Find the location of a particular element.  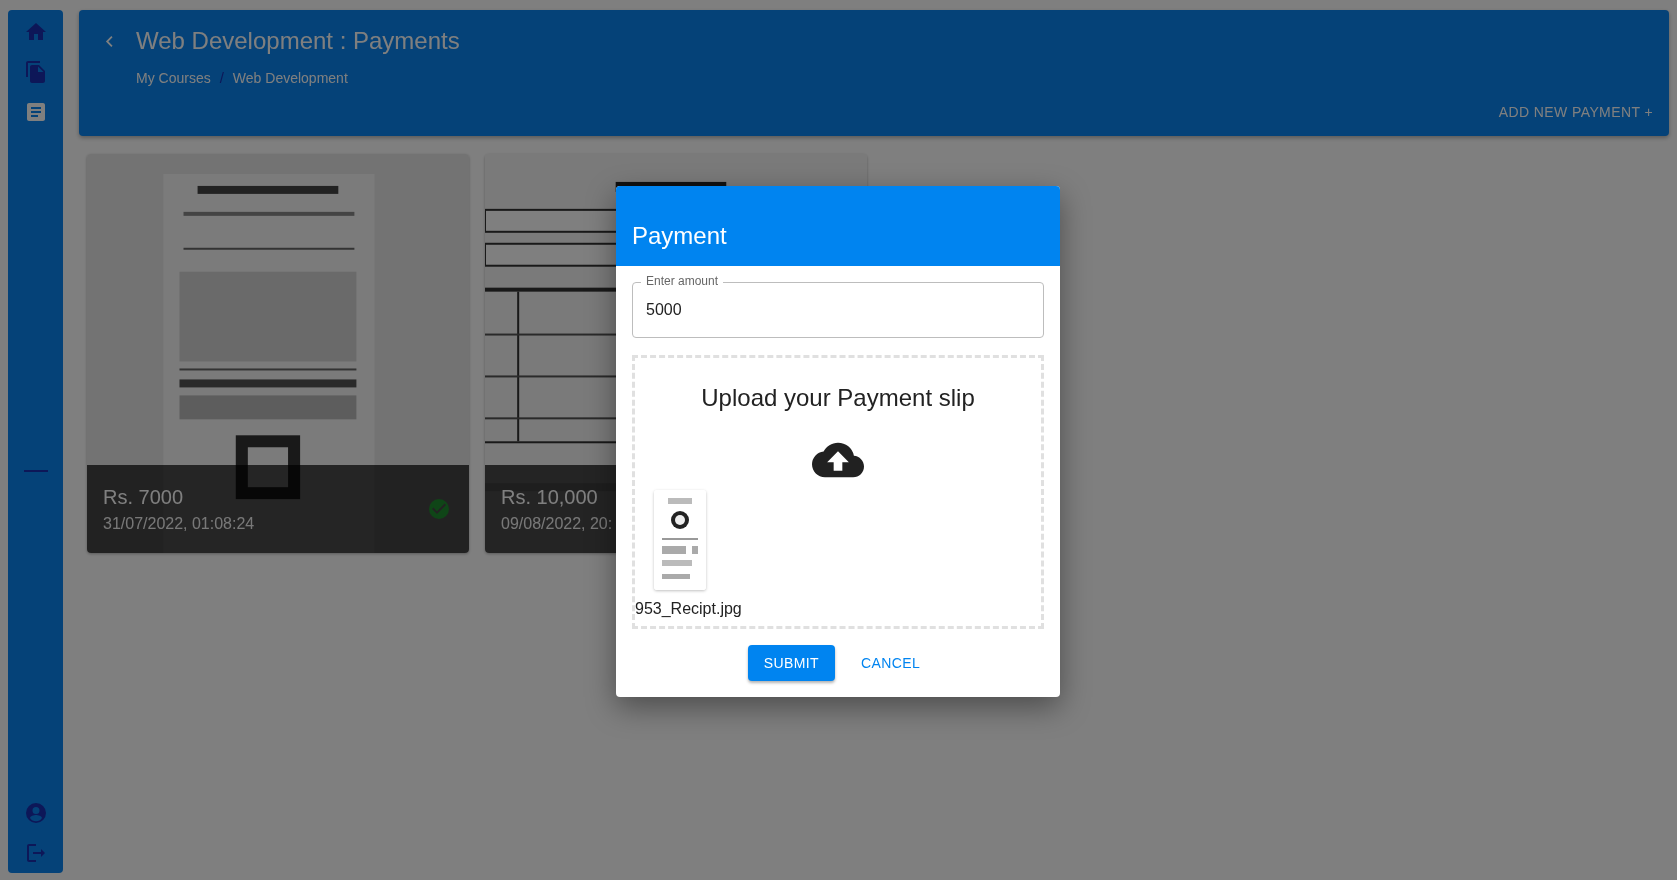

cancel-button: CANCEL is located at coordinates (891, 663).